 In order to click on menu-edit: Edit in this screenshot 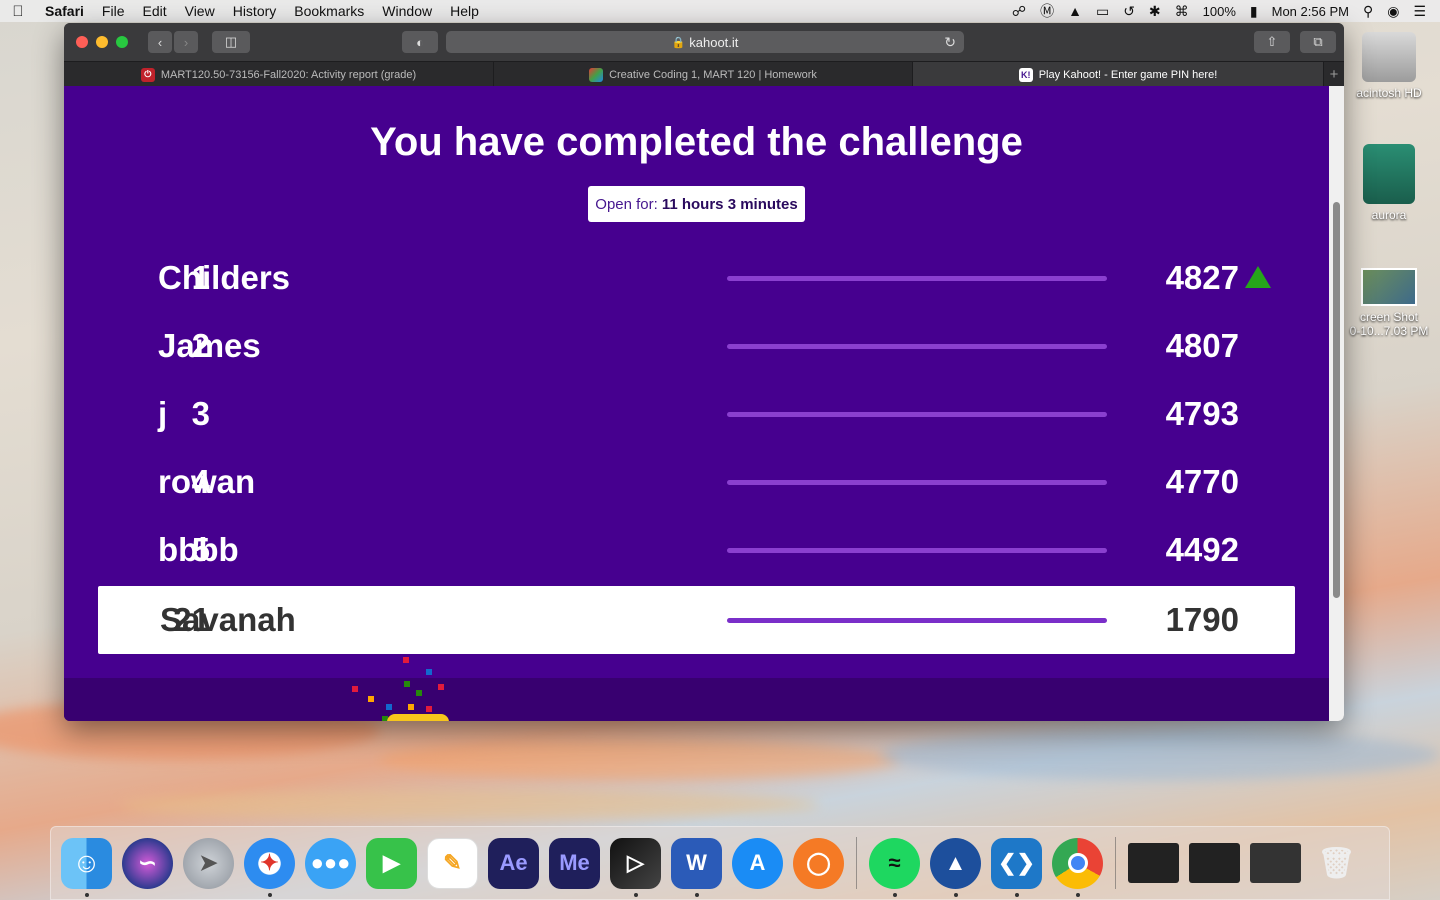, I will do `click(154, 11)`.